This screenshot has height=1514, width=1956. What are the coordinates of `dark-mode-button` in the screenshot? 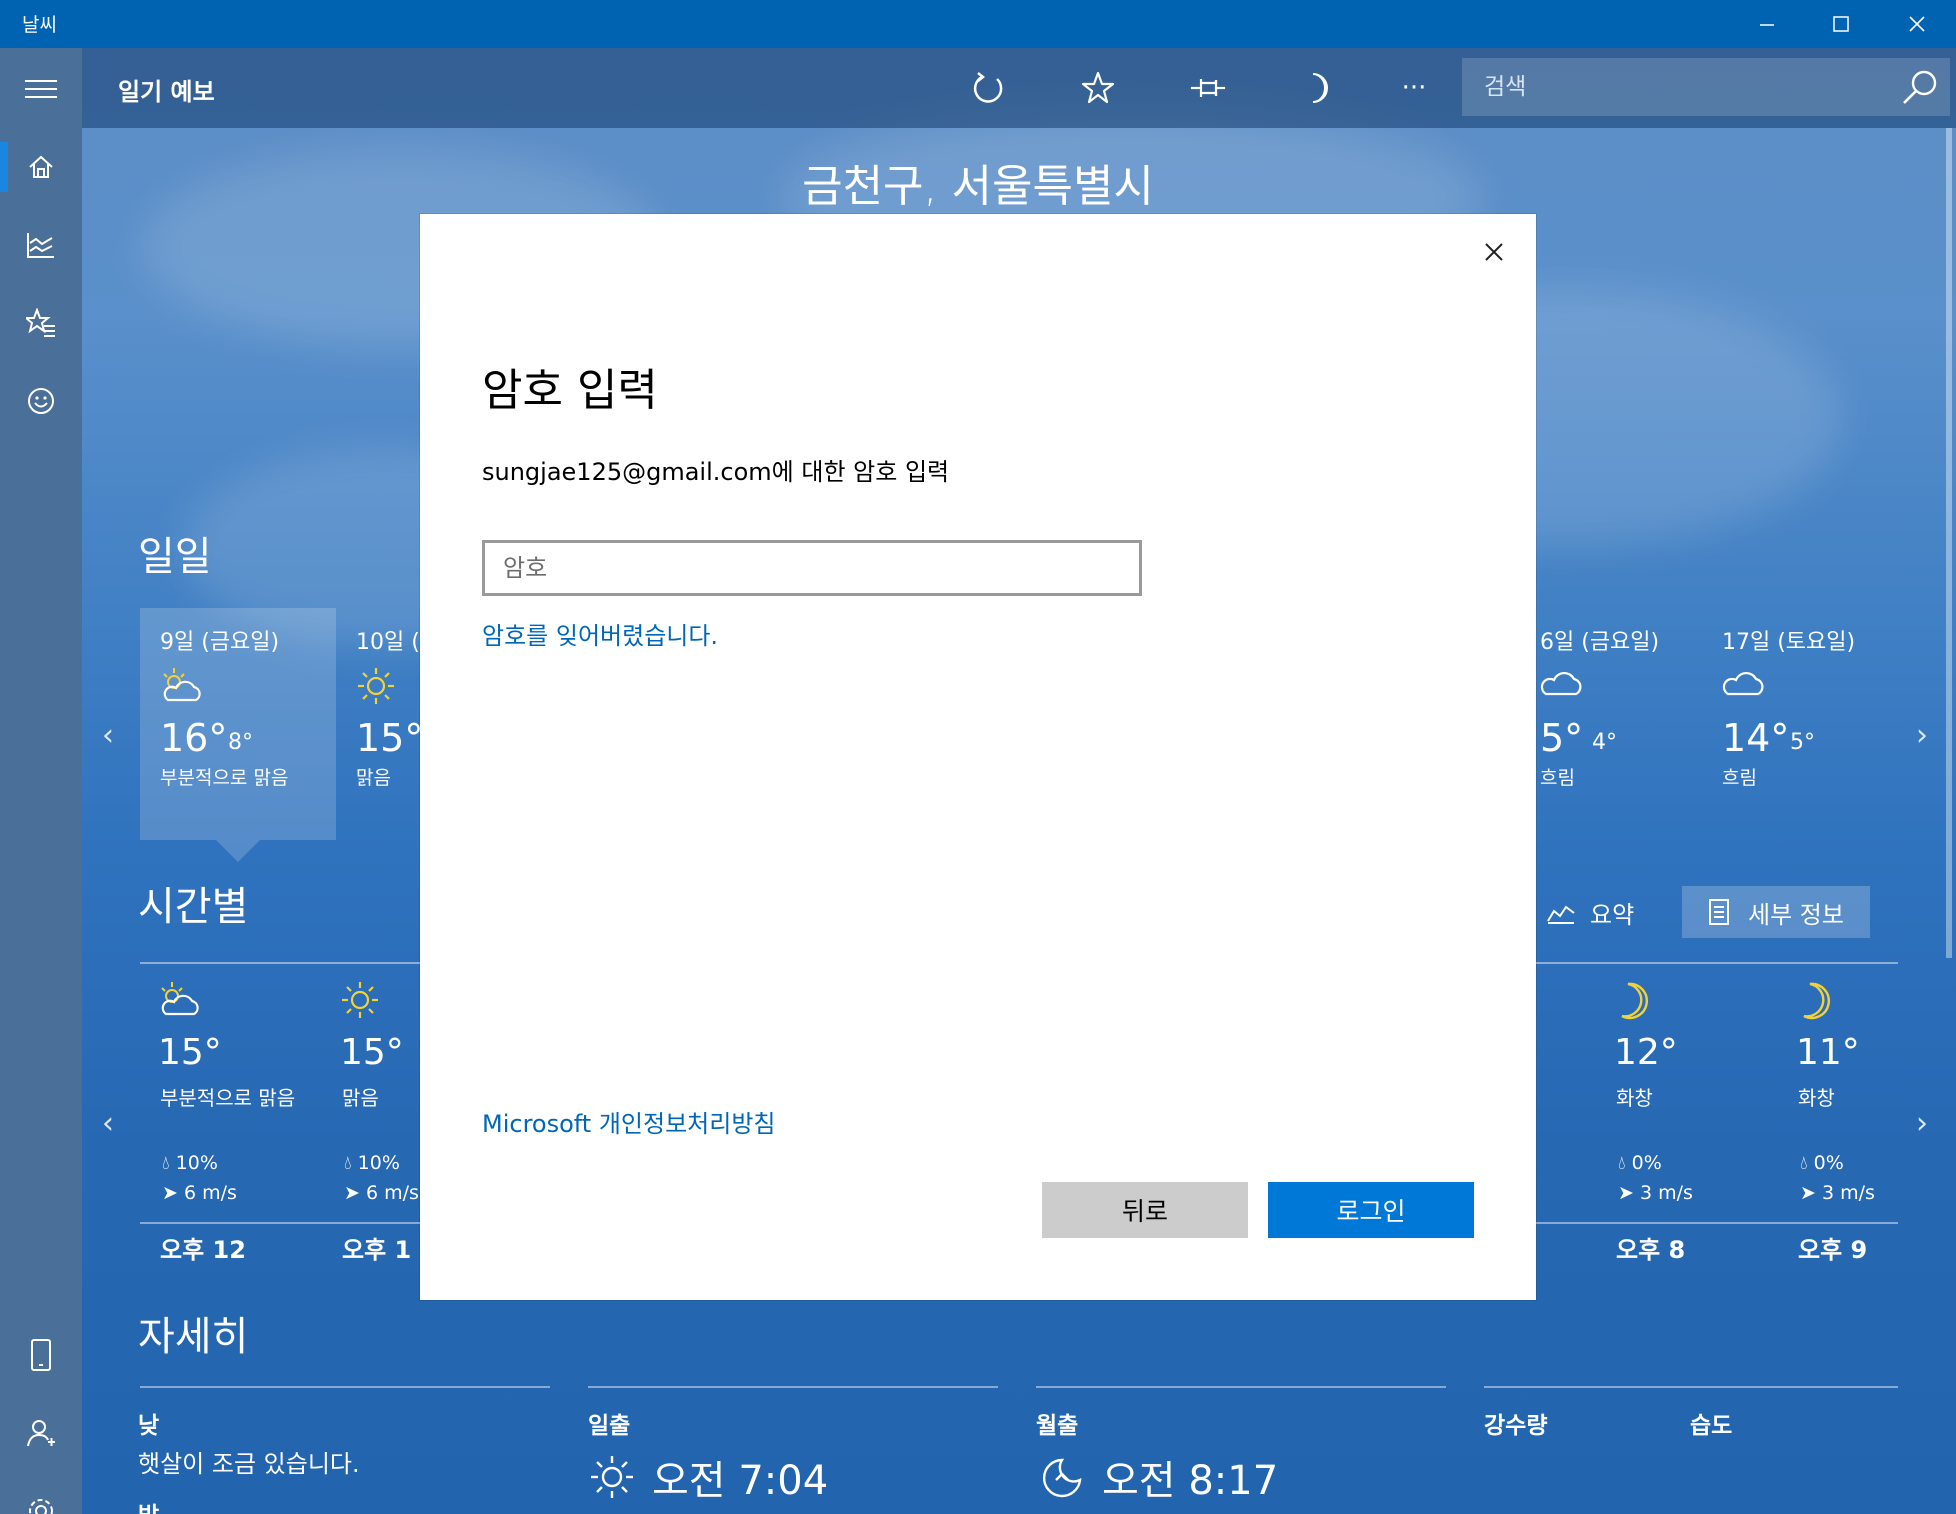 It's located at (1318, 88).